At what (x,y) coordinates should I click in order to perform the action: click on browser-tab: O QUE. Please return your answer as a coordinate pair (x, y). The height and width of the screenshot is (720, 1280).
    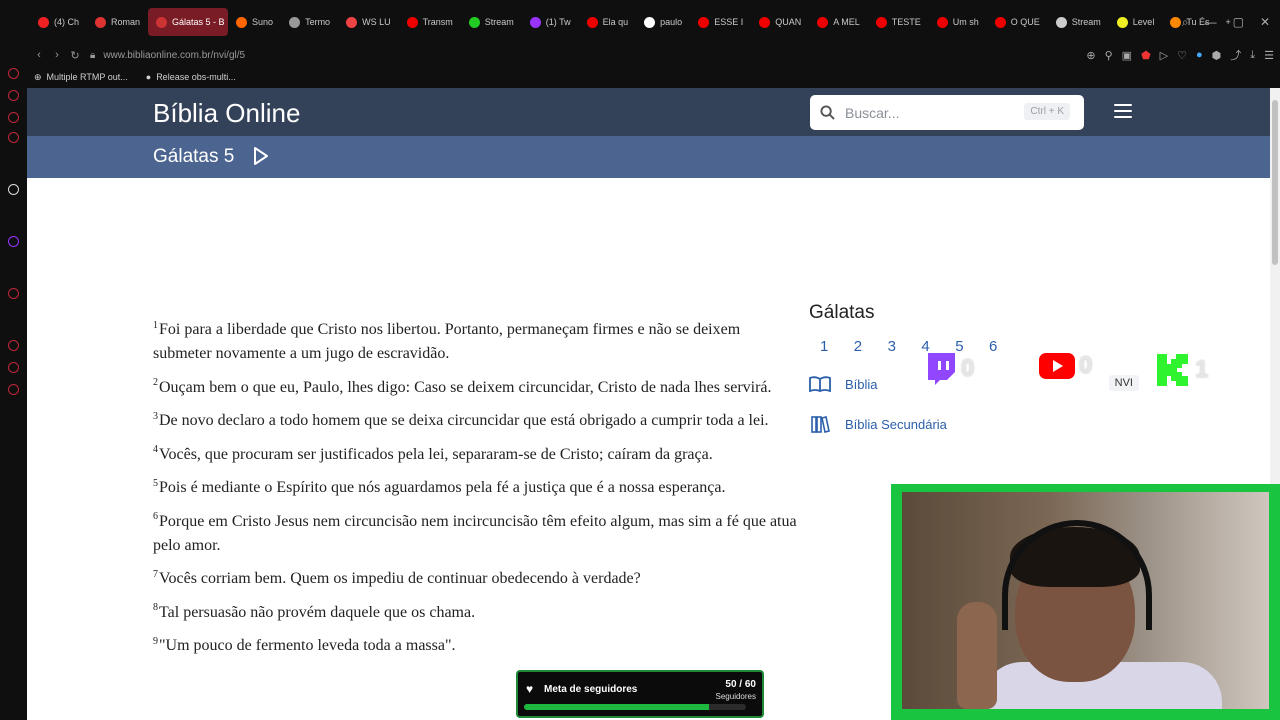
    Looking at the image, I should click on (1017, 22).